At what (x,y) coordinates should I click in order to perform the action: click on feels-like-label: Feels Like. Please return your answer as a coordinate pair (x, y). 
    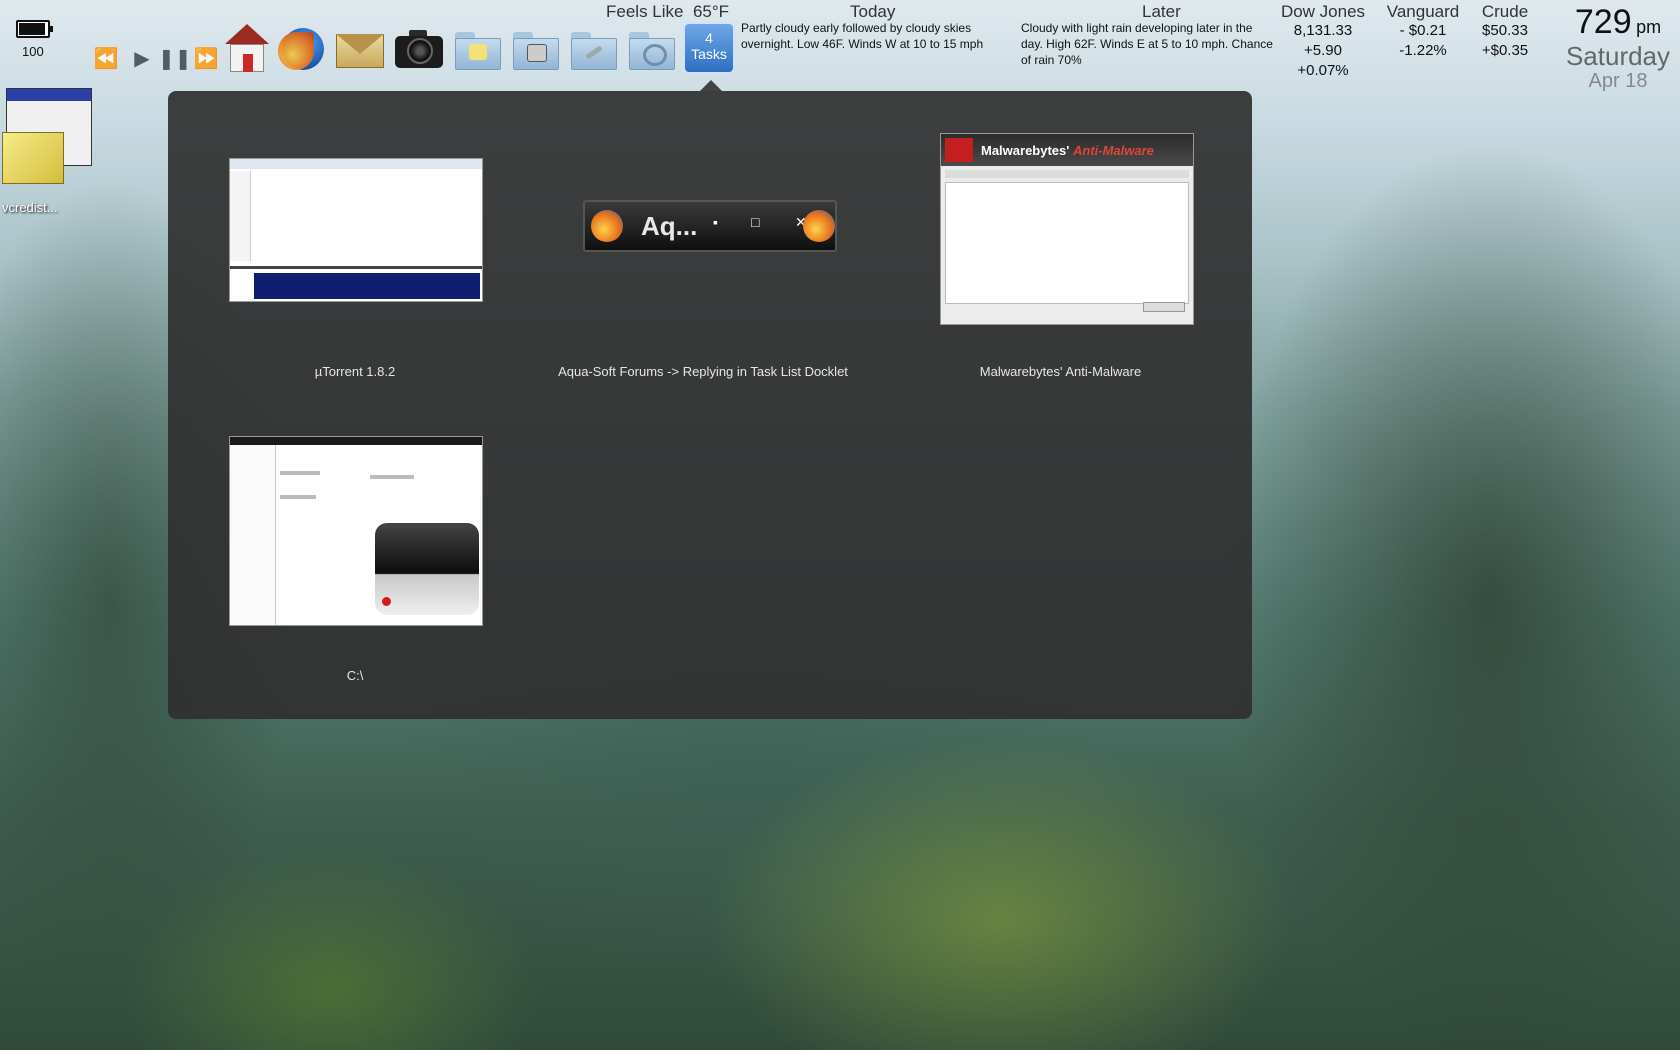
    Looking at the image, I should click on (645, 11).